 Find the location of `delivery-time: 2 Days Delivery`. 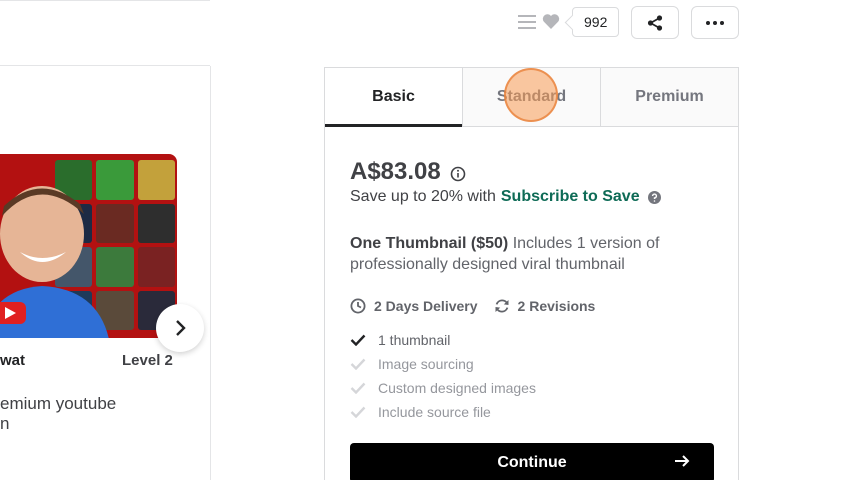

delivery-time: 2 Days Delivery is located at coordinates (426, 306).